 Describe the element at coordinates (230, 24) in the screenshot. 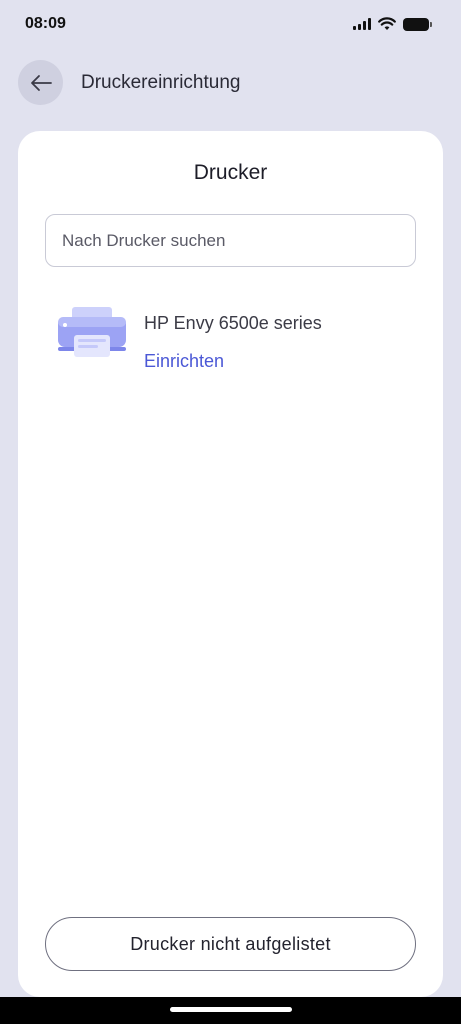

I see `status-bar: 08:09` at that location.